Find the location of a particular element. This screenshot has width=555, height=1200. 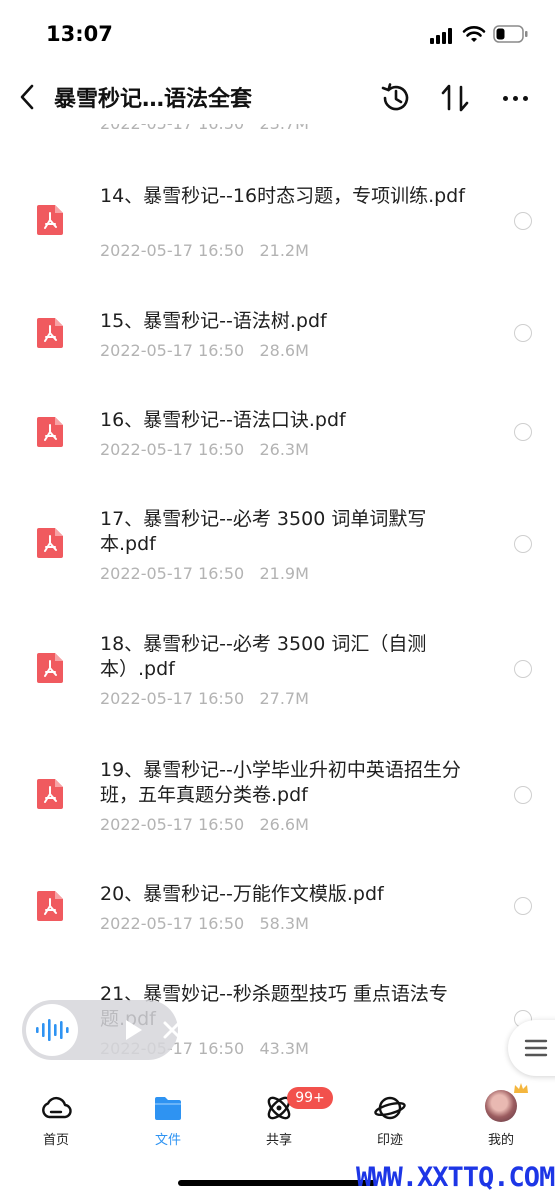

back-arrow-icon is located at coordinates (27, 97).